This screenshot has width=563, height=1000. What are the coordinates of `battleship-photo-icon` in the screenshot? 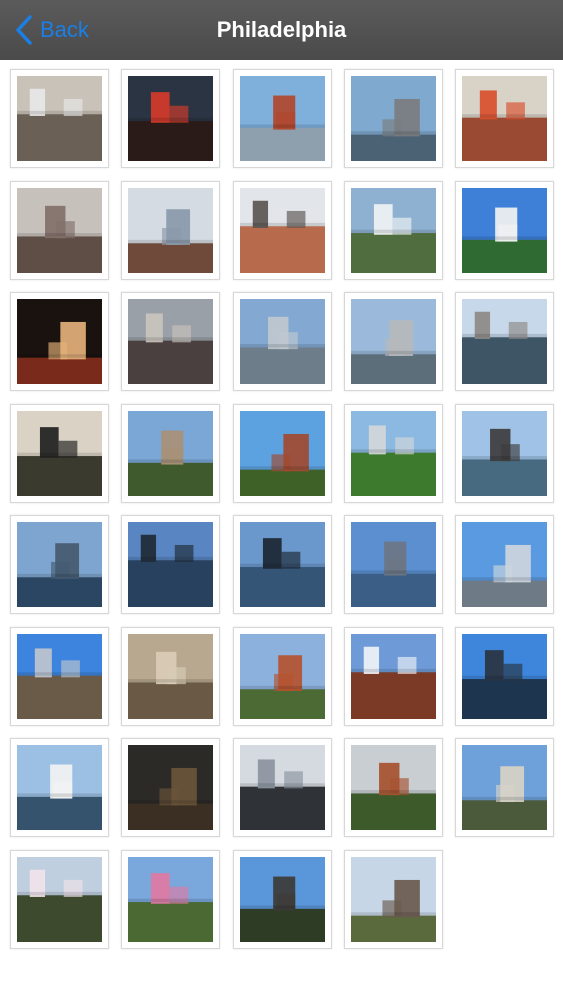 It's located at (393, 118).